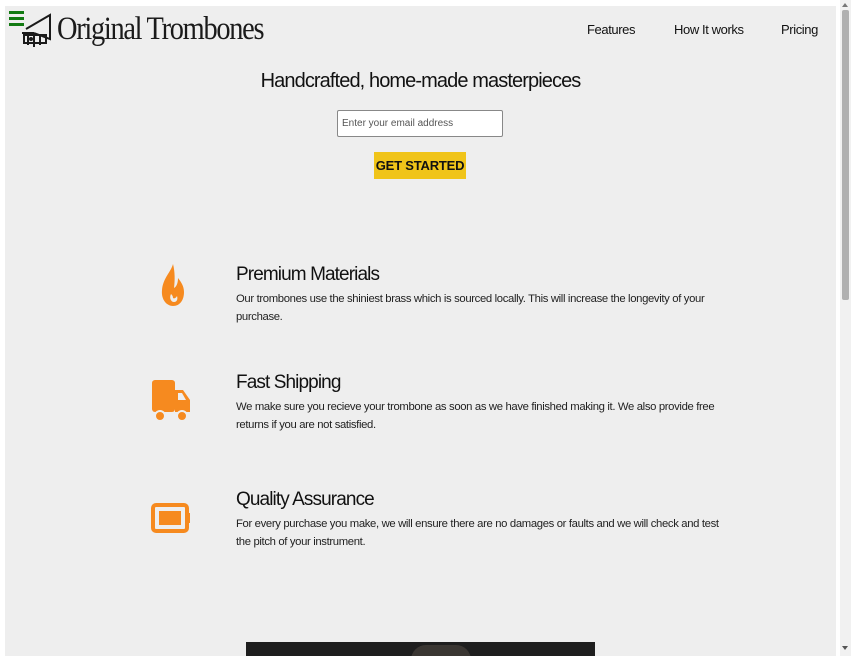 The height and width of the screenshot is (656, 851). I want to click on video-frame, so click(441, 650).